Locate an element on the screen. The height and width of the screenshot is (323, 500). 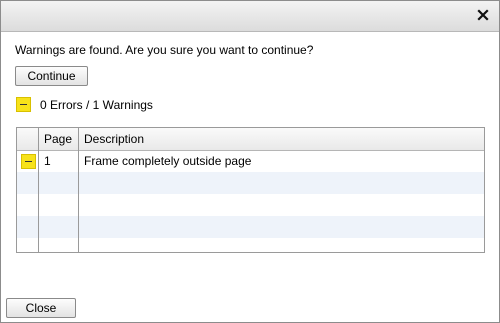
column-header-page: Page is located at coordinates (58, 139).